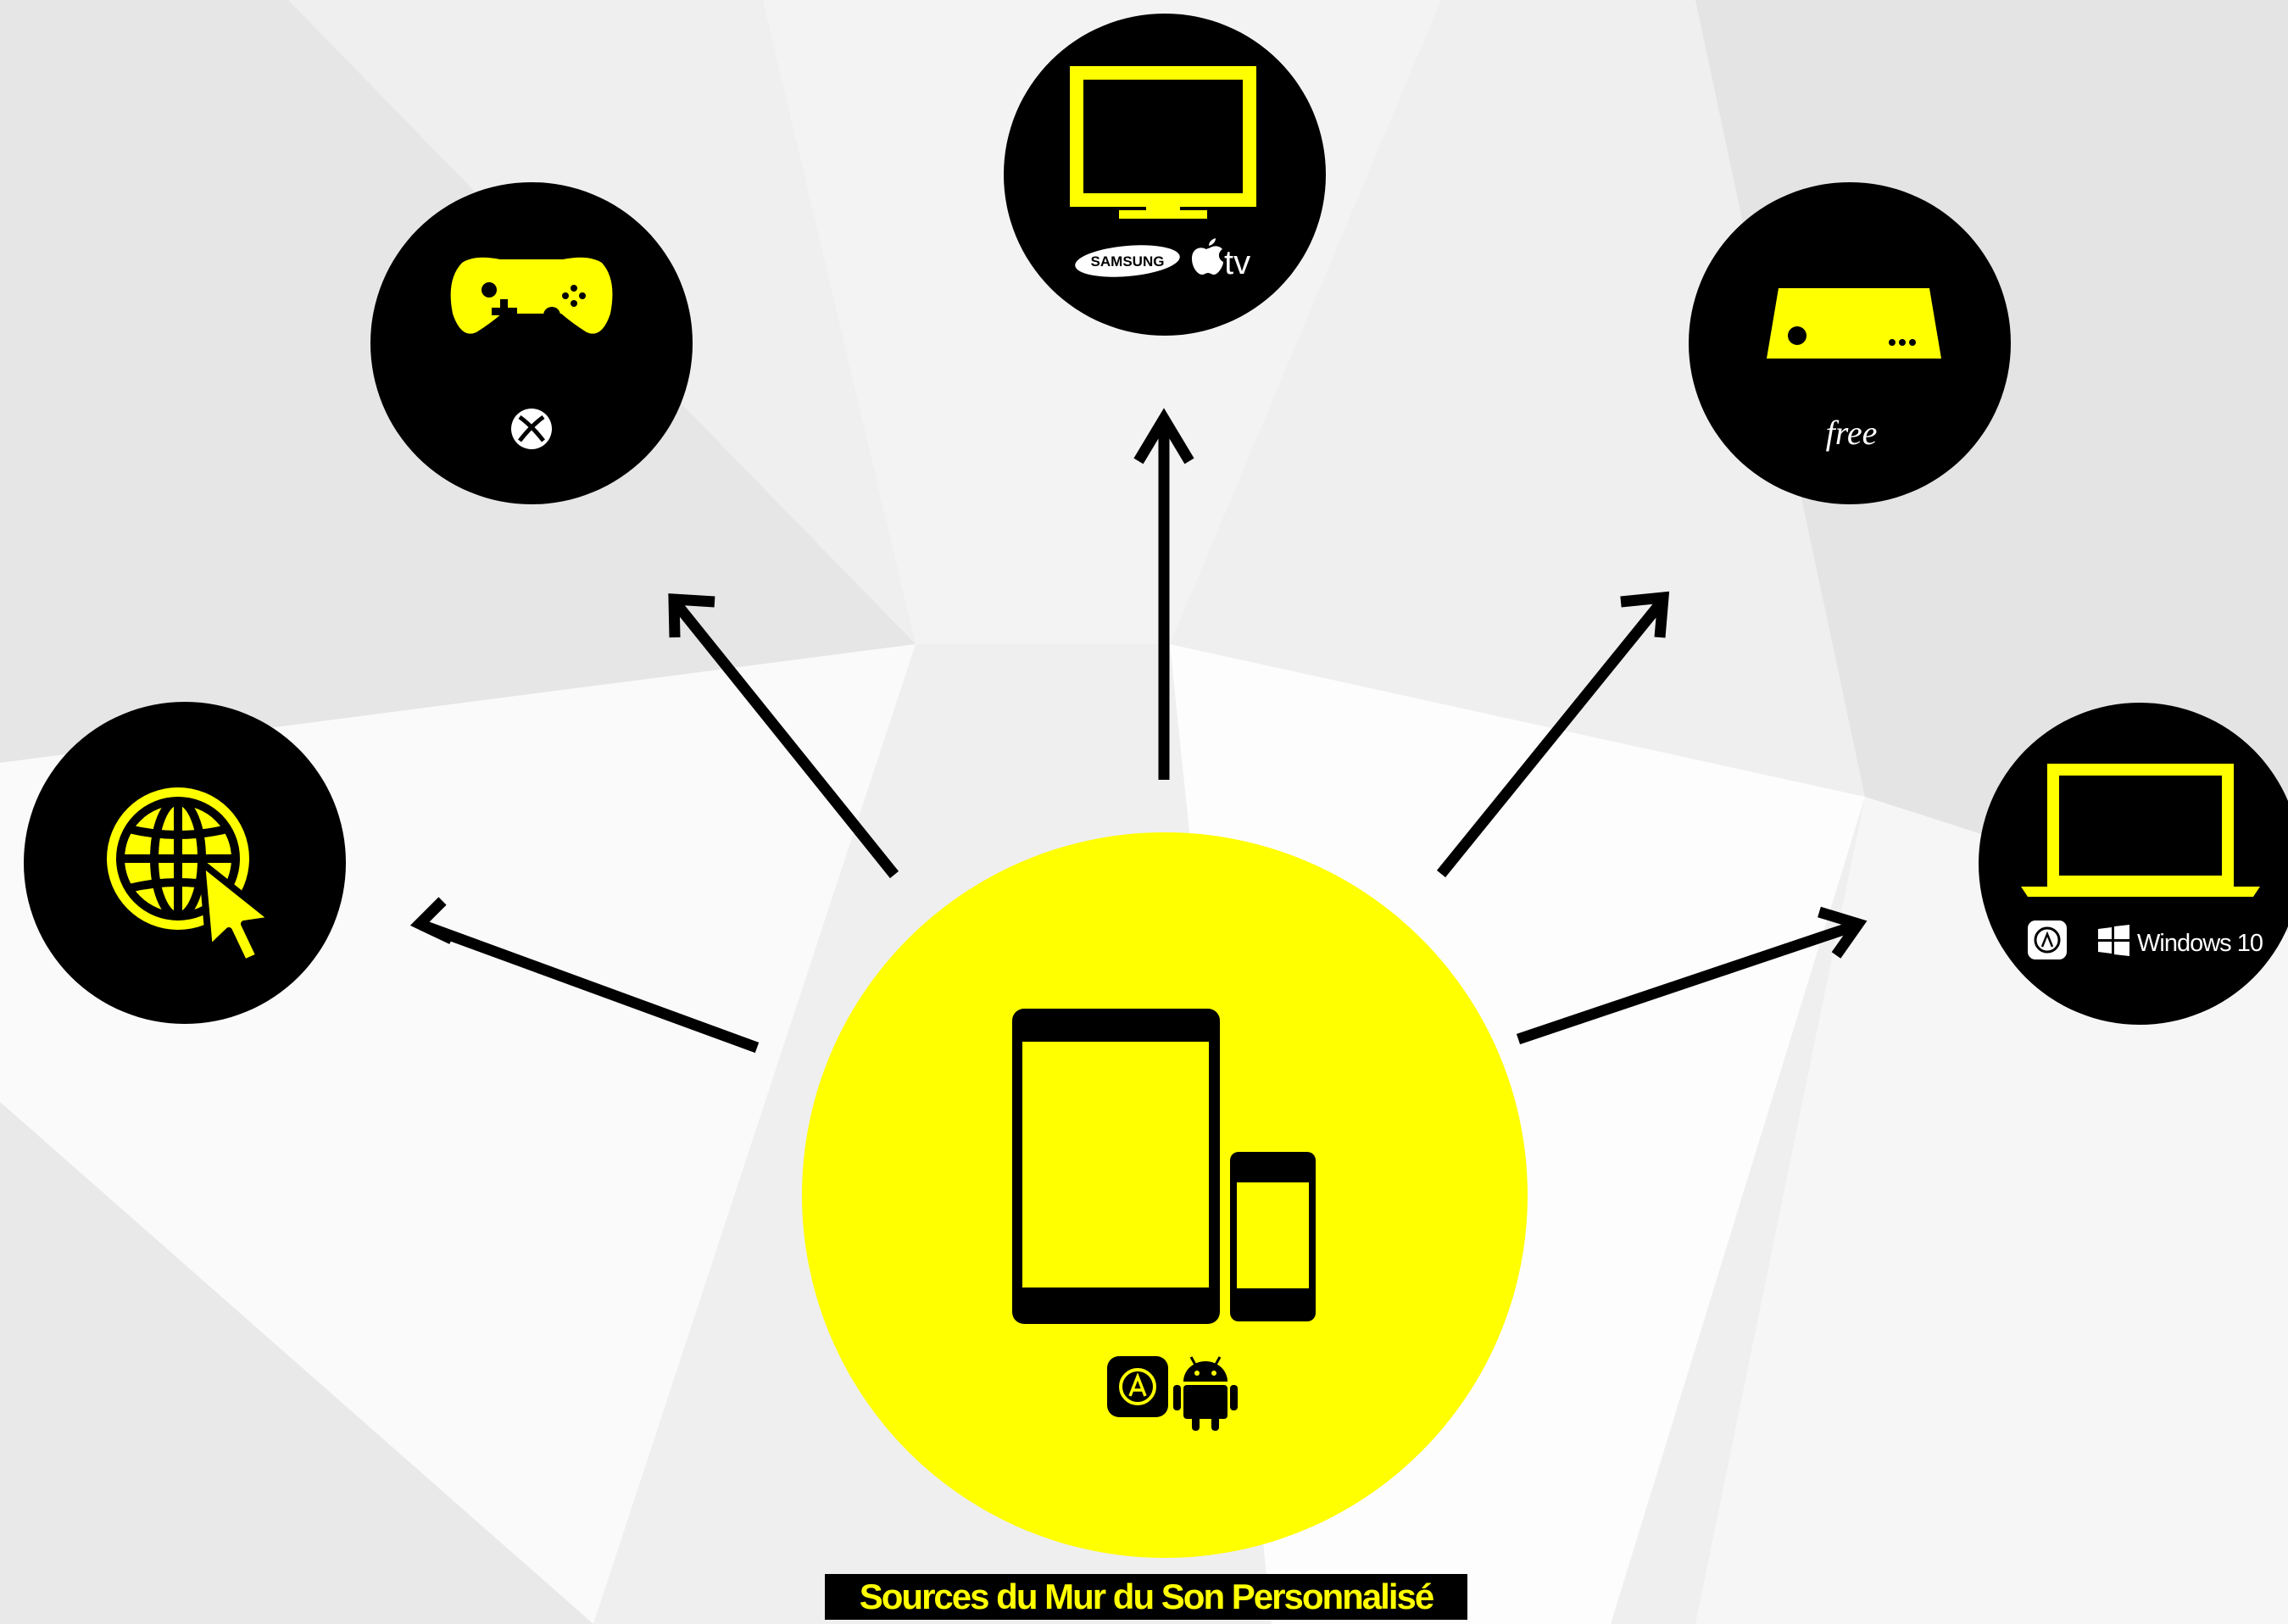 The image size is (2288, 1624). Describe the element at coordinates (1553, 734) in the screenshot. I see `arrow-to-box` at that location.